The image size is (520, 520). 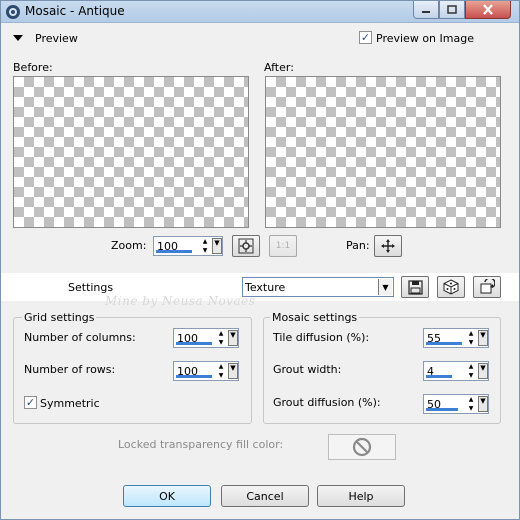 I want to click on rows-value-underline, so click(x=194, y=376).